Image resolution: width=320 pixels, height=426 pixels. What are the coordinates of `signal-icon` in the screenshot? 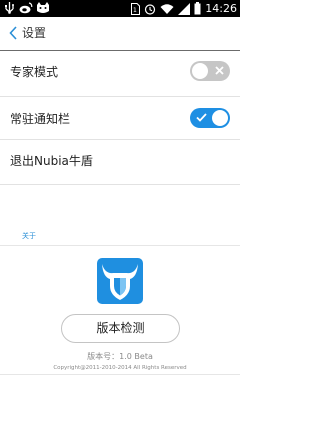 It's located at (184, 8).